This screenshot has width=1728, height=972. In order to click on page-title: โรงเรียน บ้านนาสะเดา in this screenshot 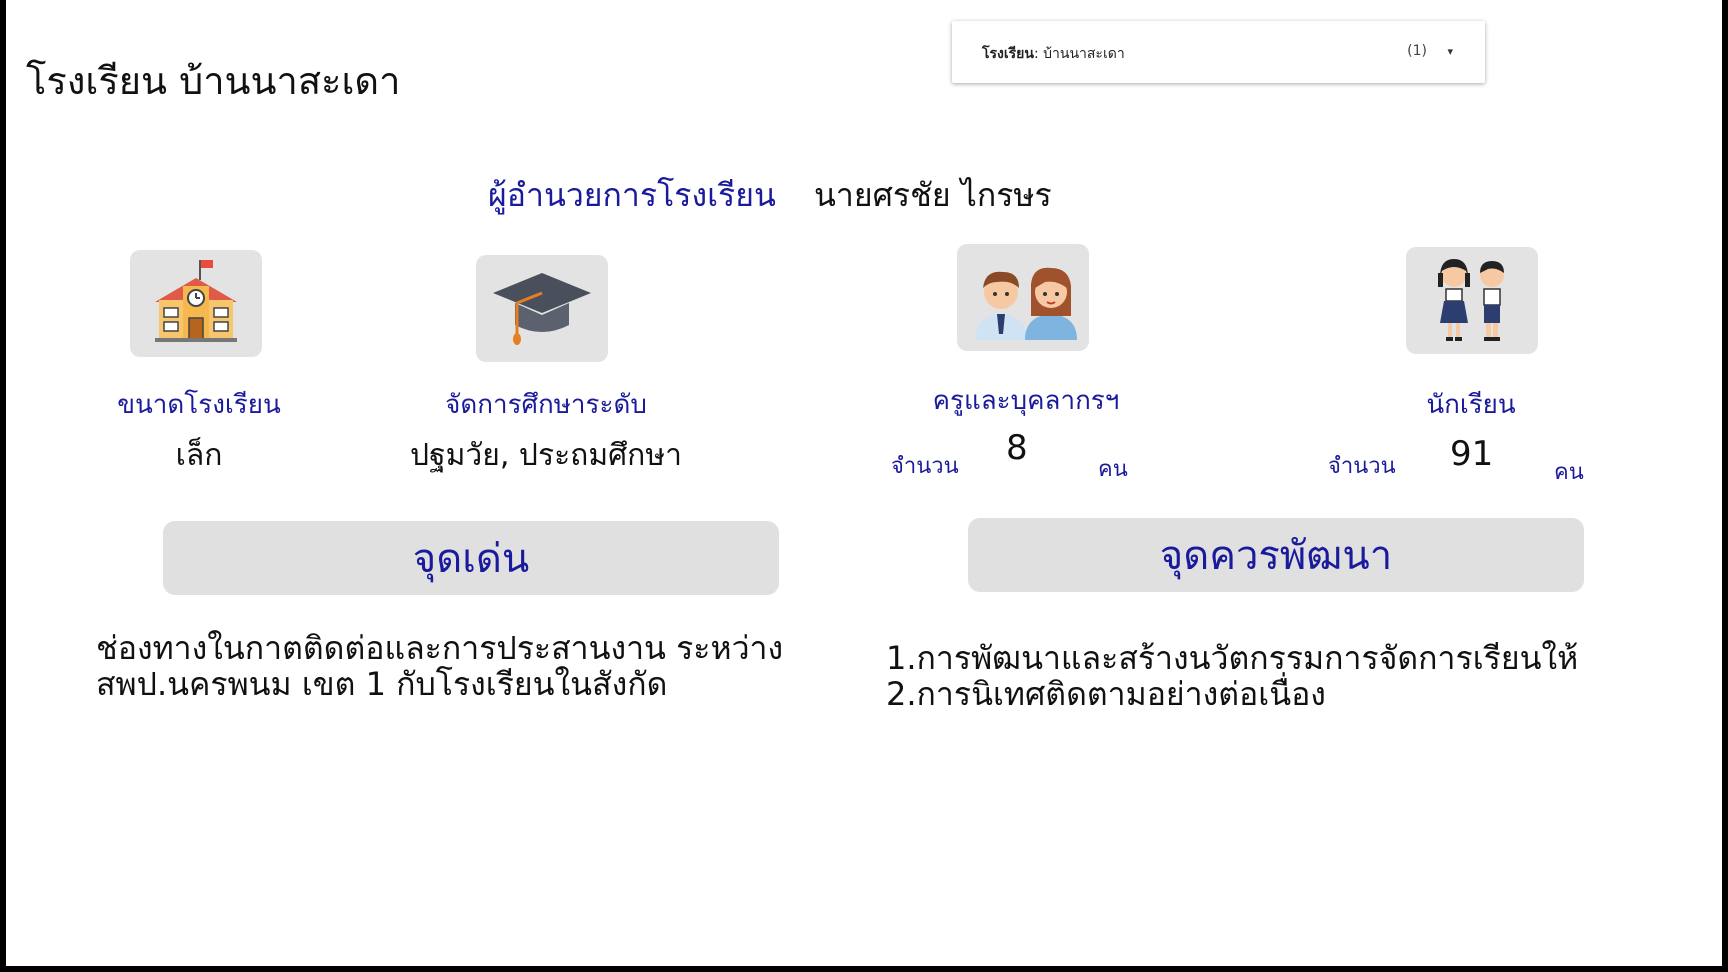, I will do `click(213, 81)`.